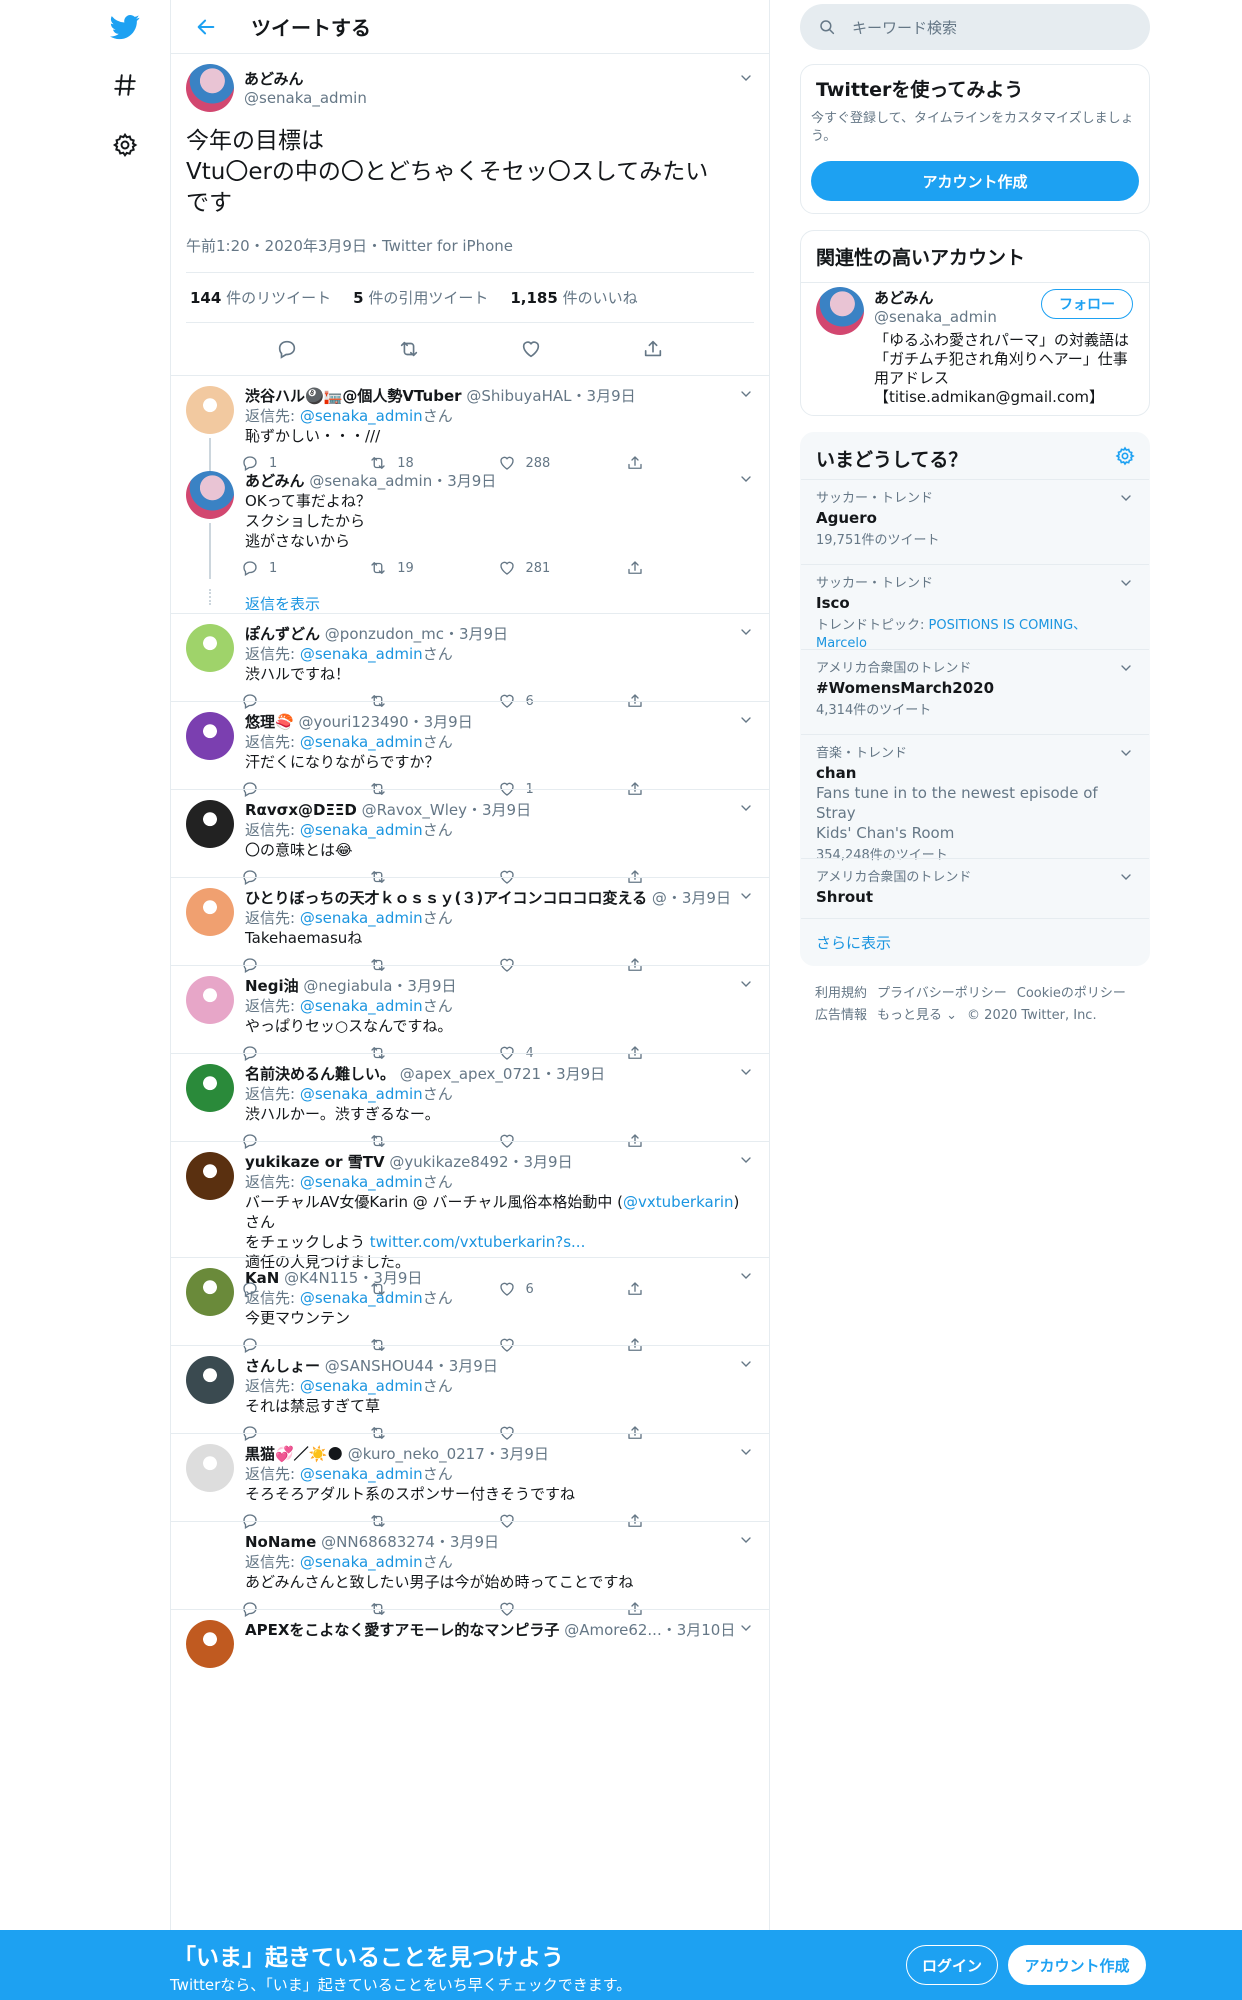  What do you see at coordinates (378, 1542) in the screenshot?
I see `reply-author-handle: @NN68683274` at bounding box center [378, 1542].